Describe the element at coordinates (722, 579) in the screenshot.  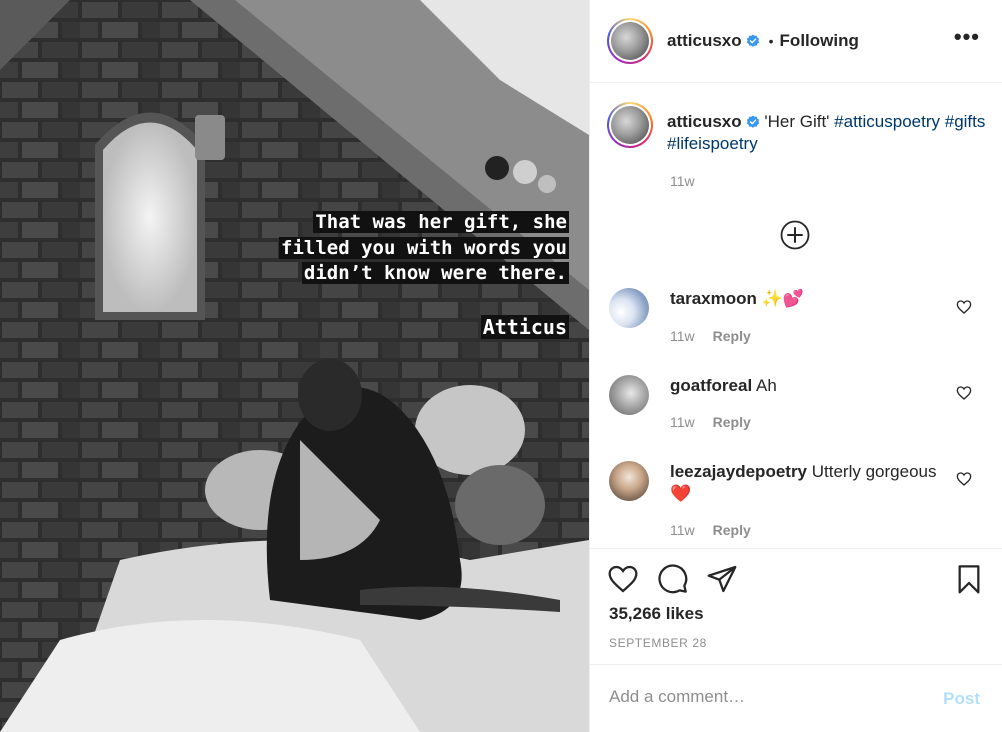
I see `share-paper-plane-icon` at that location.